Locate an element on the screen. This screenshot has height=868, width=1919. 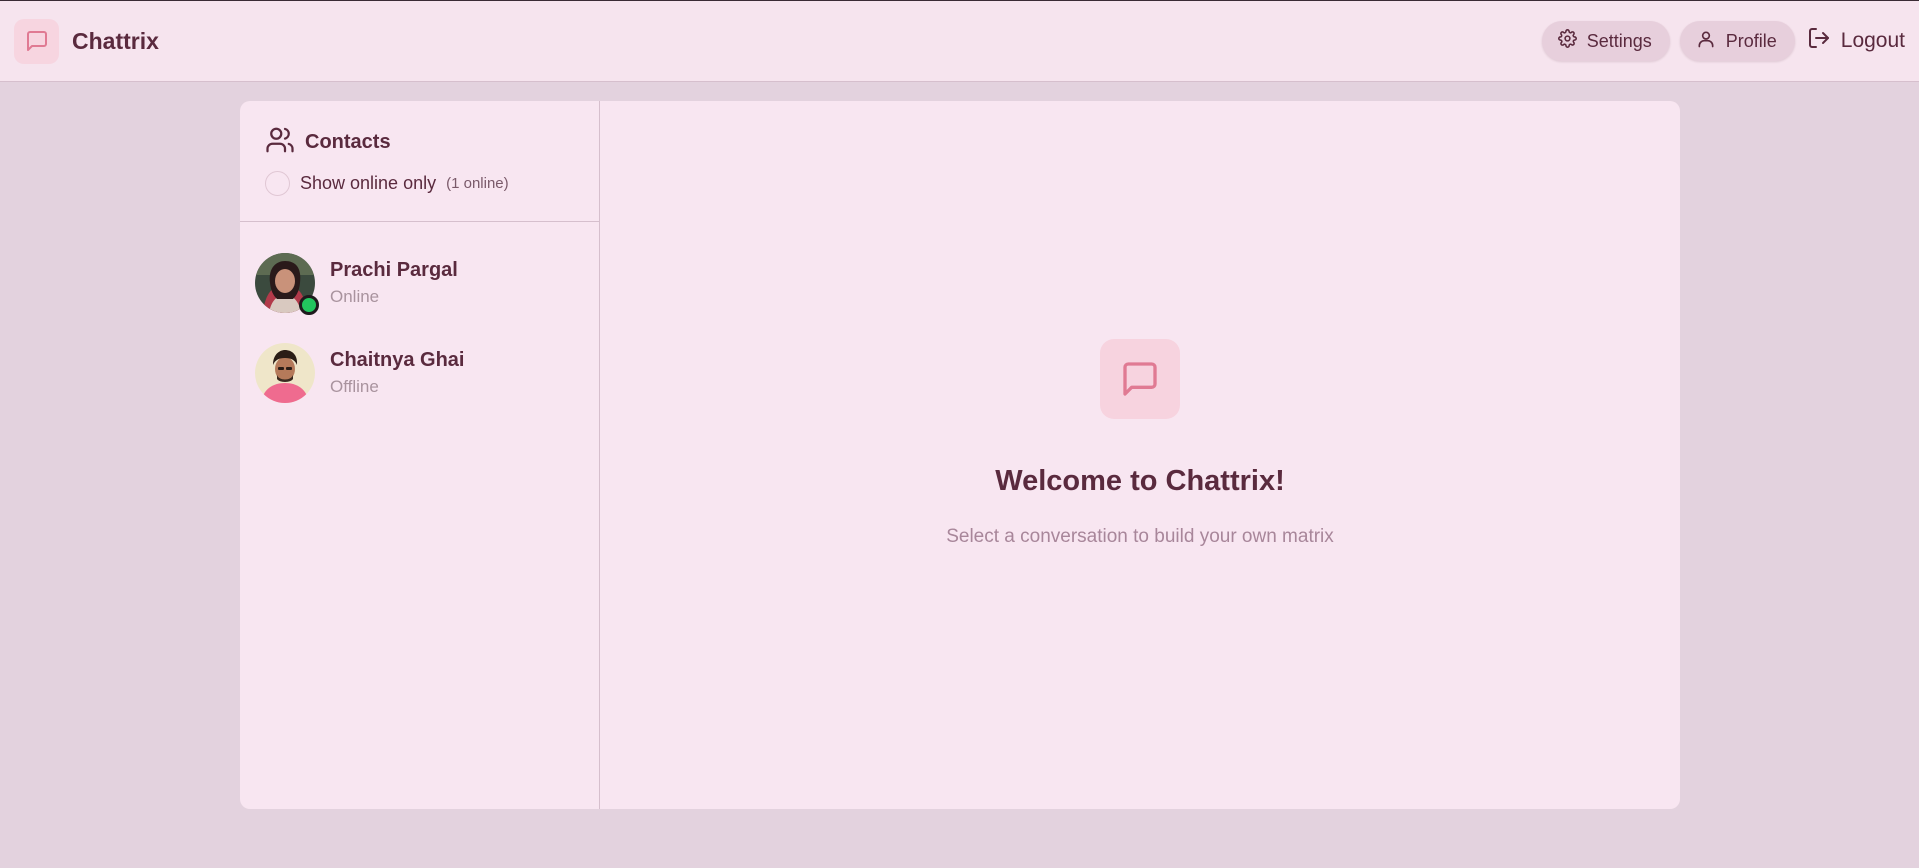
sidebar-header: Contacts Show online only (1 online) is located at coordinates (419, 161).